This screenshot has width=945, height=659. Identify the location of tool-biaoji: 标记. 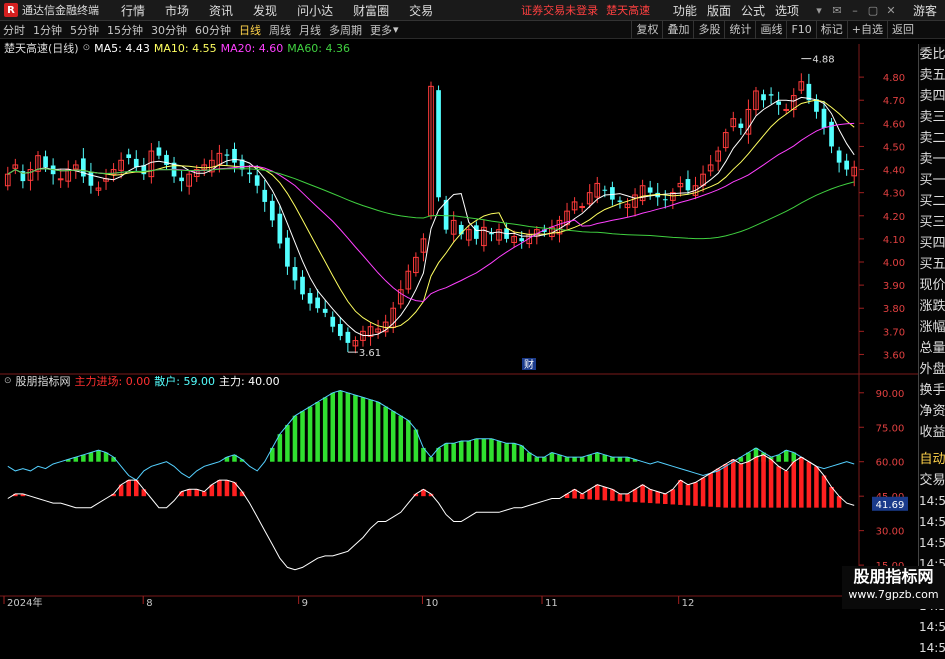
(831, 30).